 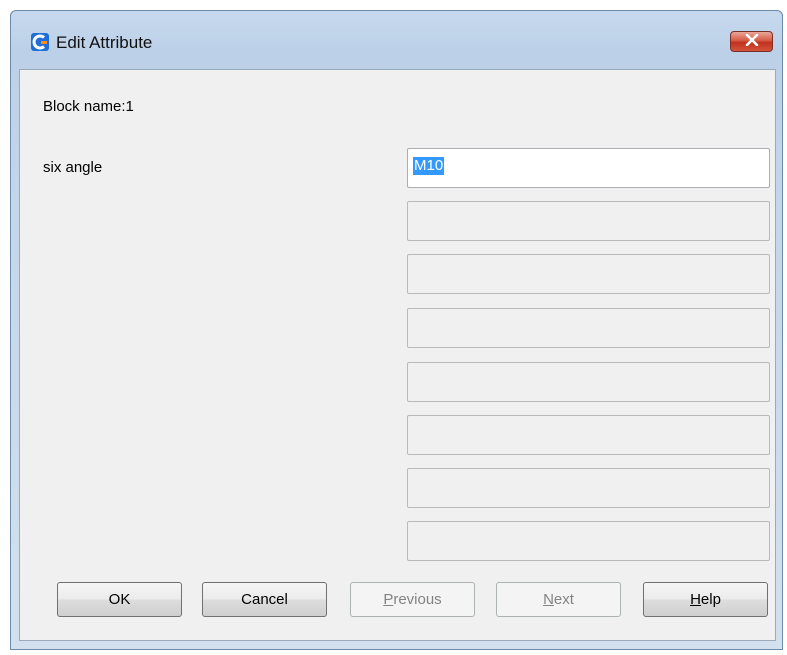 I want to click on next-button: Next, so click(x=558, y=599).